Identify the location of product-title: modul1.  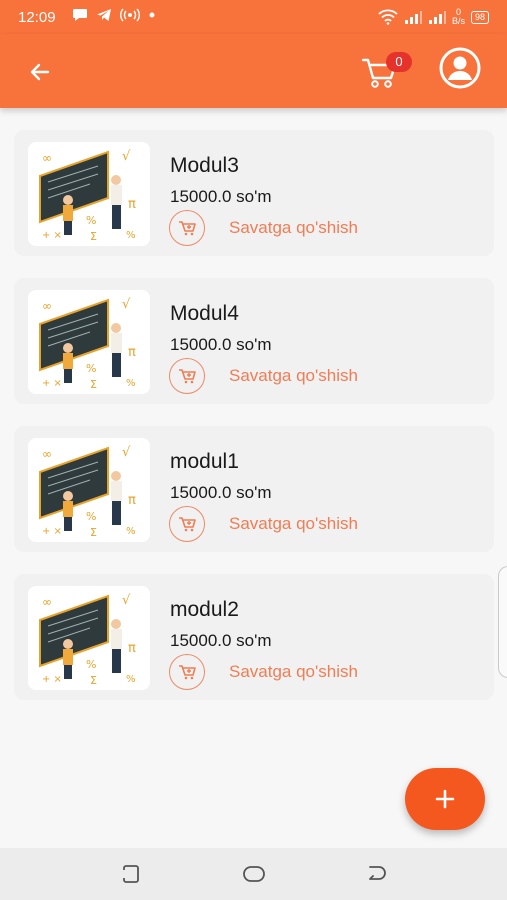
(204, 461).